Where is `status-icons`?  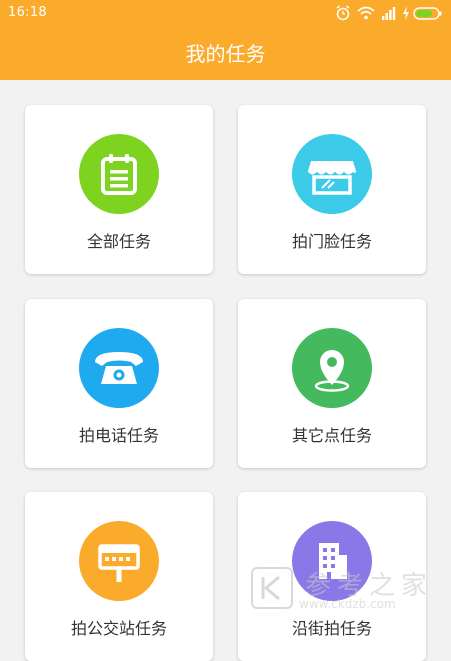 status-icons is located at coordinates (389, 13).